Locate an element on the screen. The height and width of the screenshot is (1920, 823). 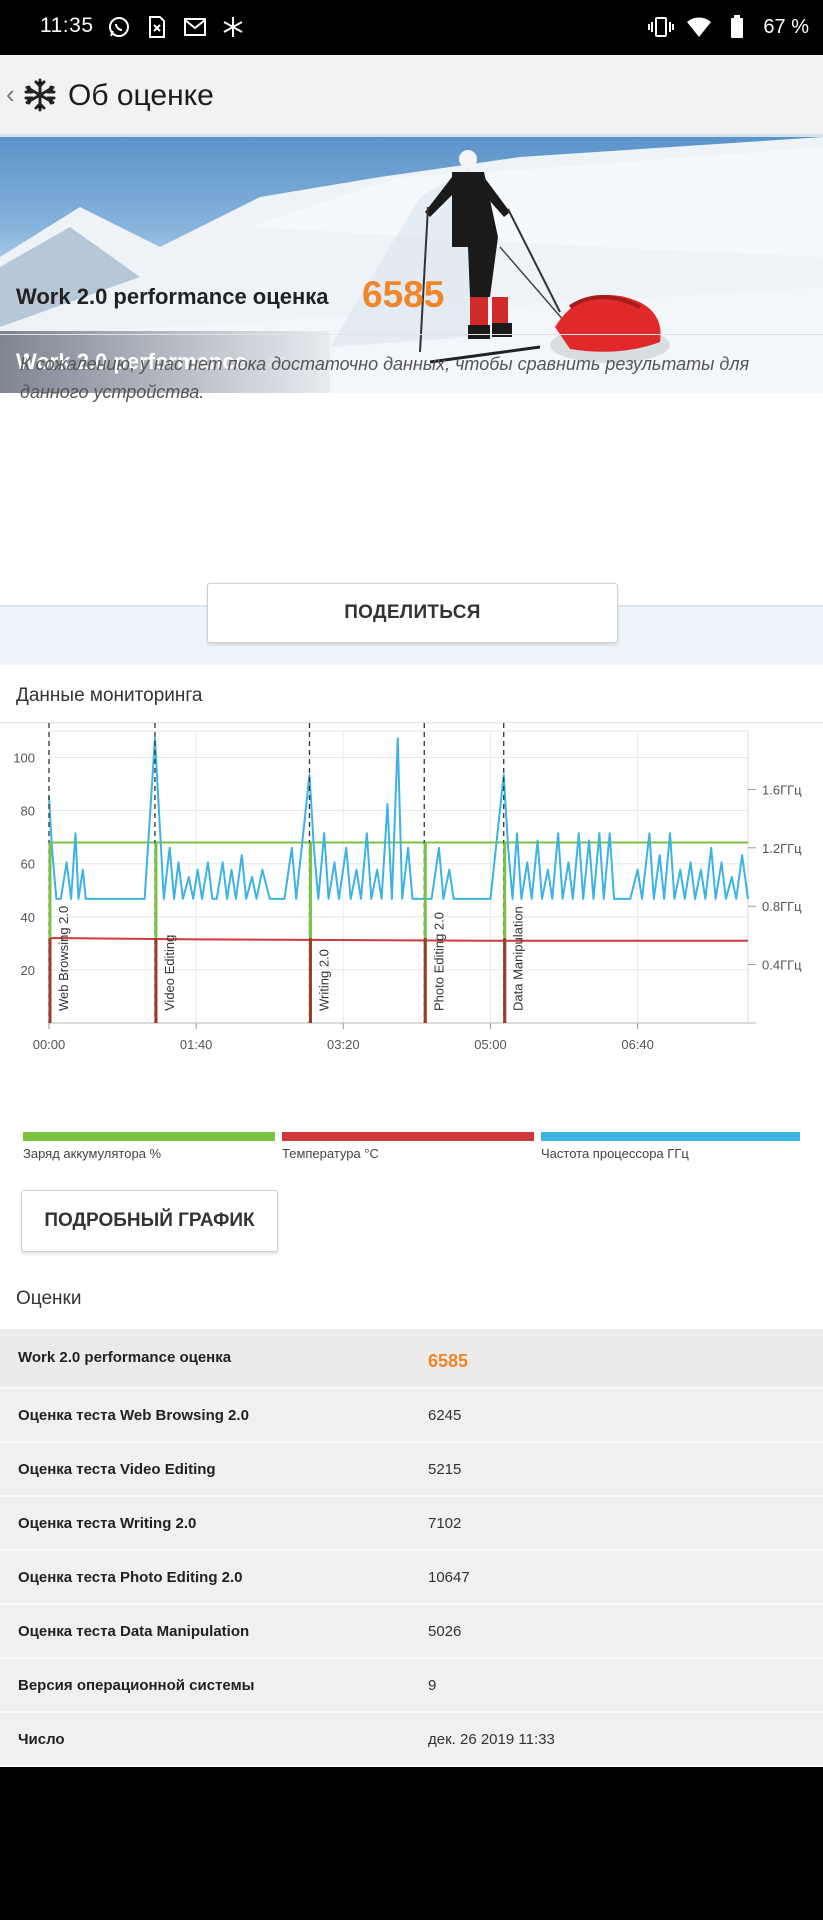
navigation-bar-area is located at coordinates (411, 1843).